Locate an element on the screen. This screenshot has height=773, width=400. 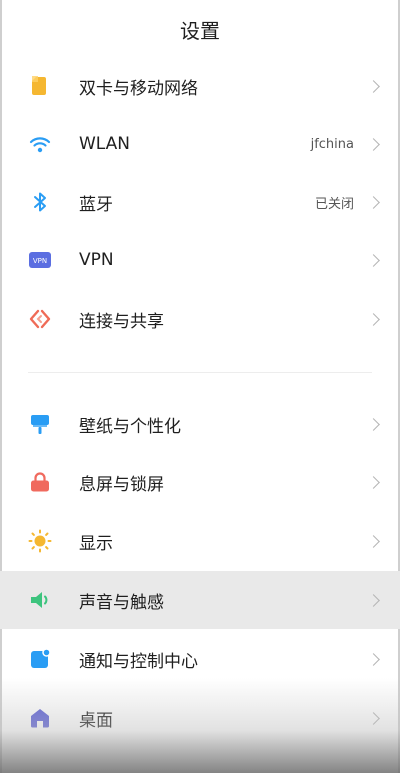
vpn-icon: VPN is located at coordinates (40, 260).